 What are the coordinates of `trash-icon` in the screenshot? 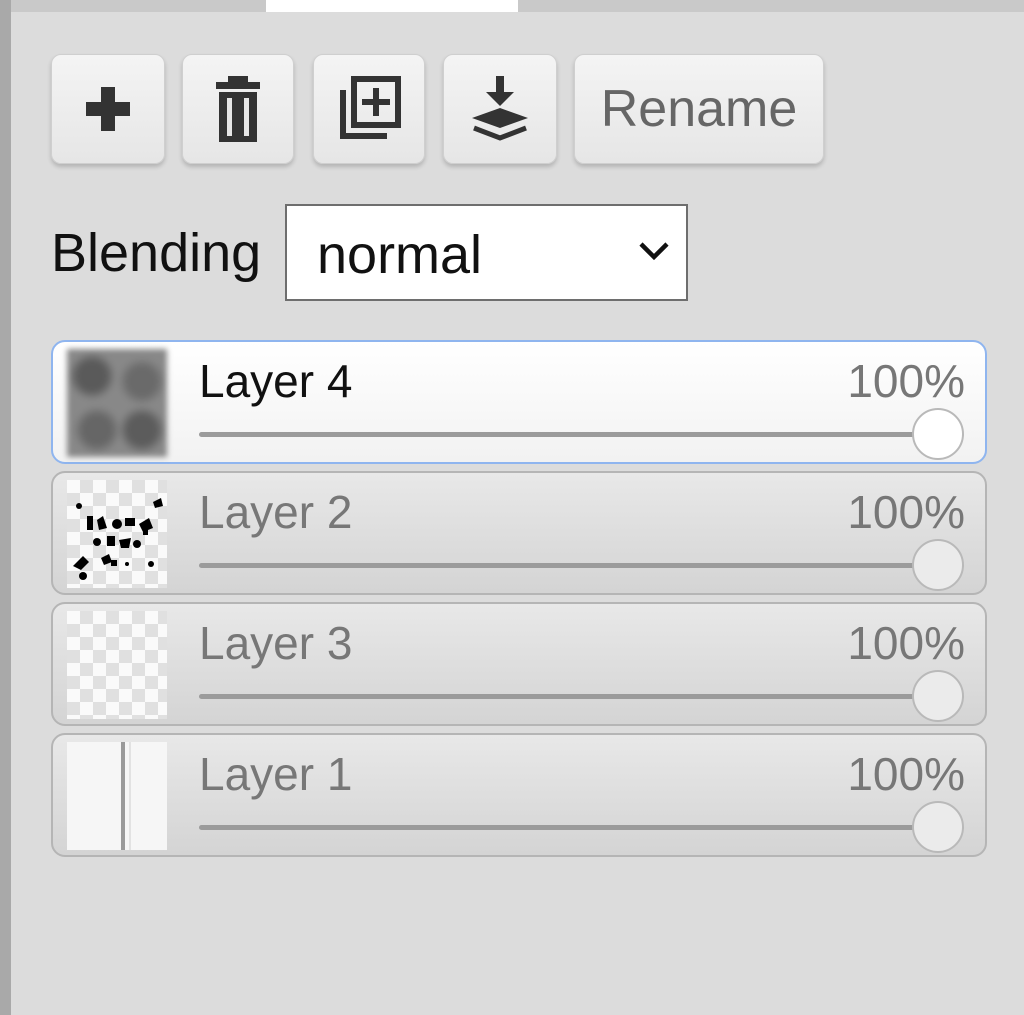 It's located at (238, 109).